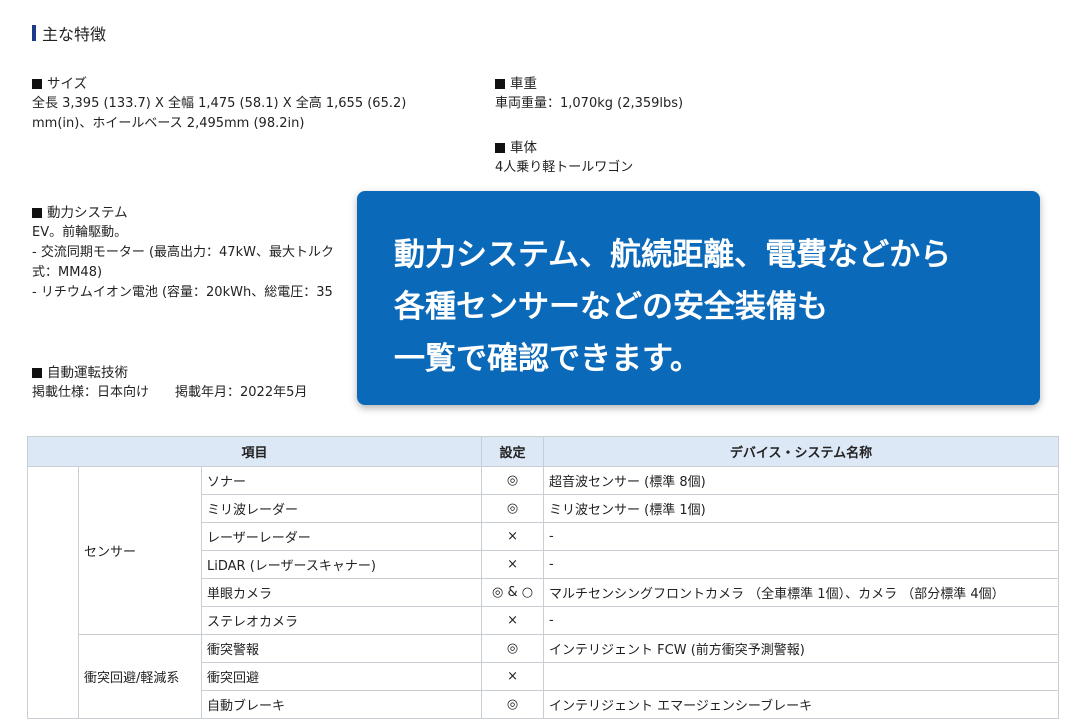  What do you see at coordinates (341, 508) in the screenshot?
I see `row-item: ミリ波レーダー` at bounding box center [341, 508].